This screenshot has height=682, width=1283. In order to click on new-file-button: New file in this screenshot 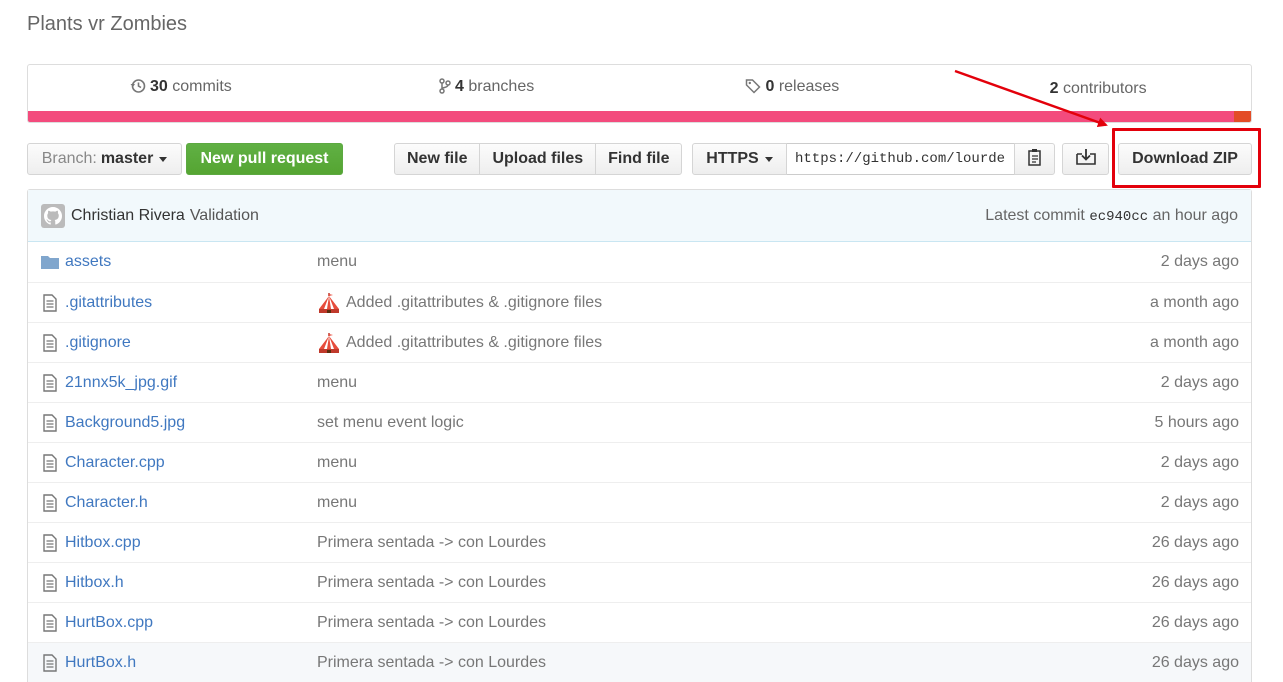, I will do `click(437, 159)`.